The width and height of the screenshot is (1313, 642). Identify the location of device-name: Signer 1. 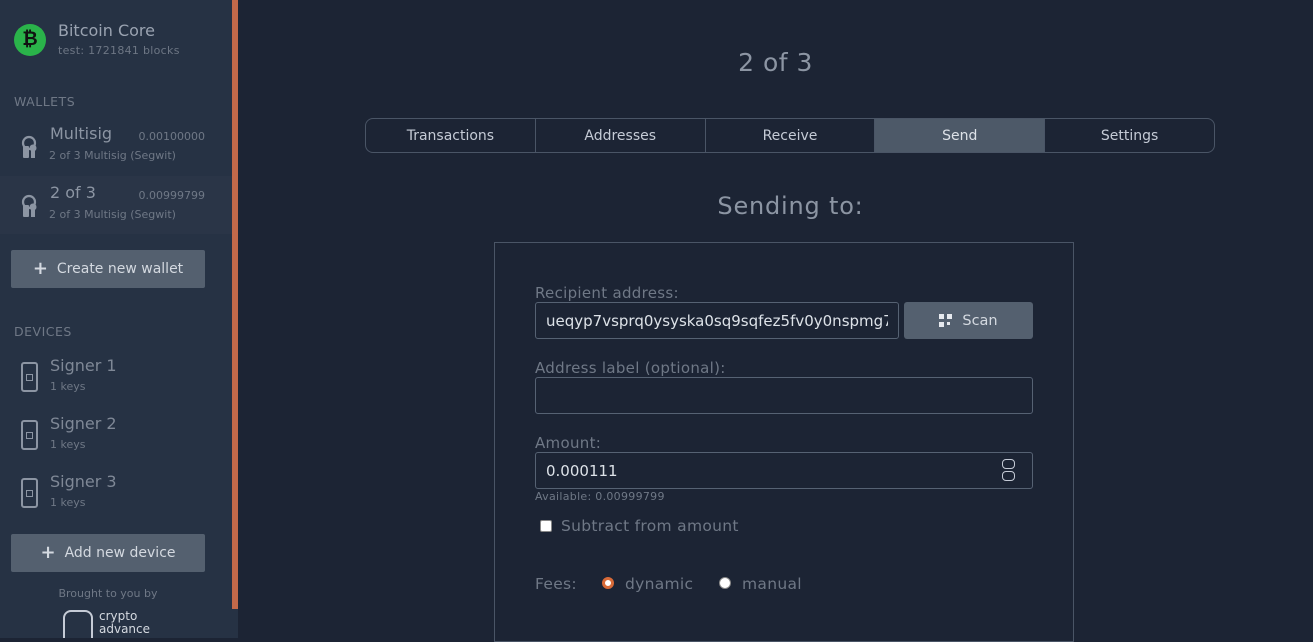
(83, 365).